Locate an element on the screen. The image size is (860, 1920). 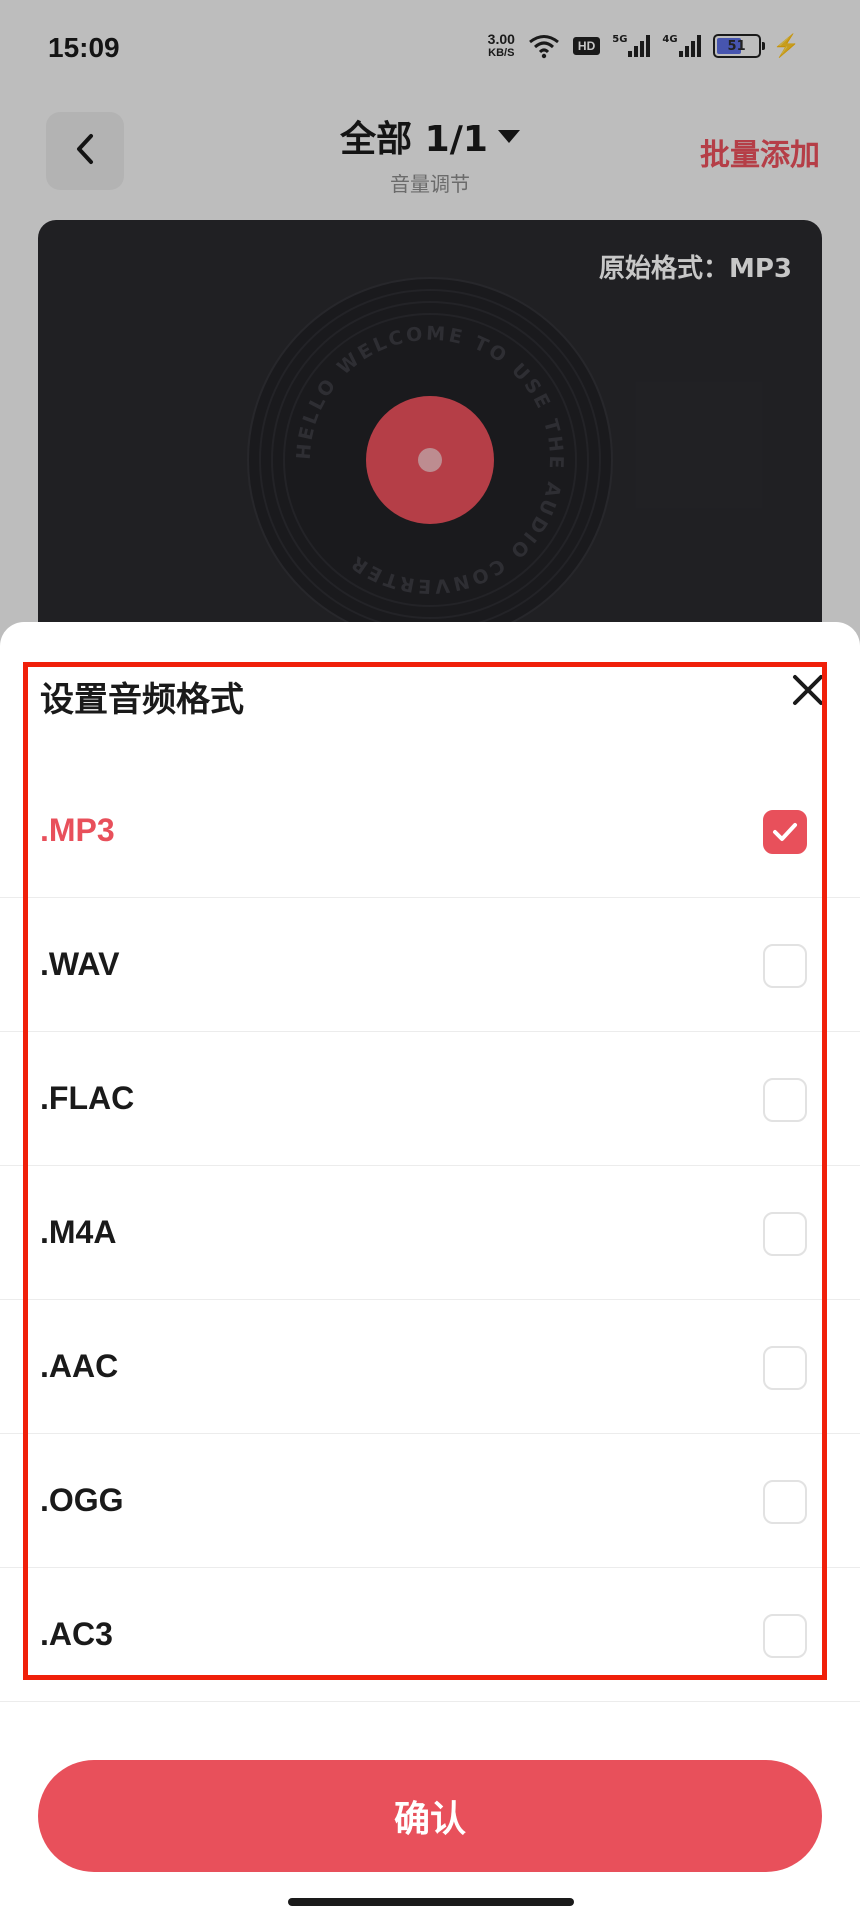
confirm-button: 确认 is located at coordinates (430, 1816).